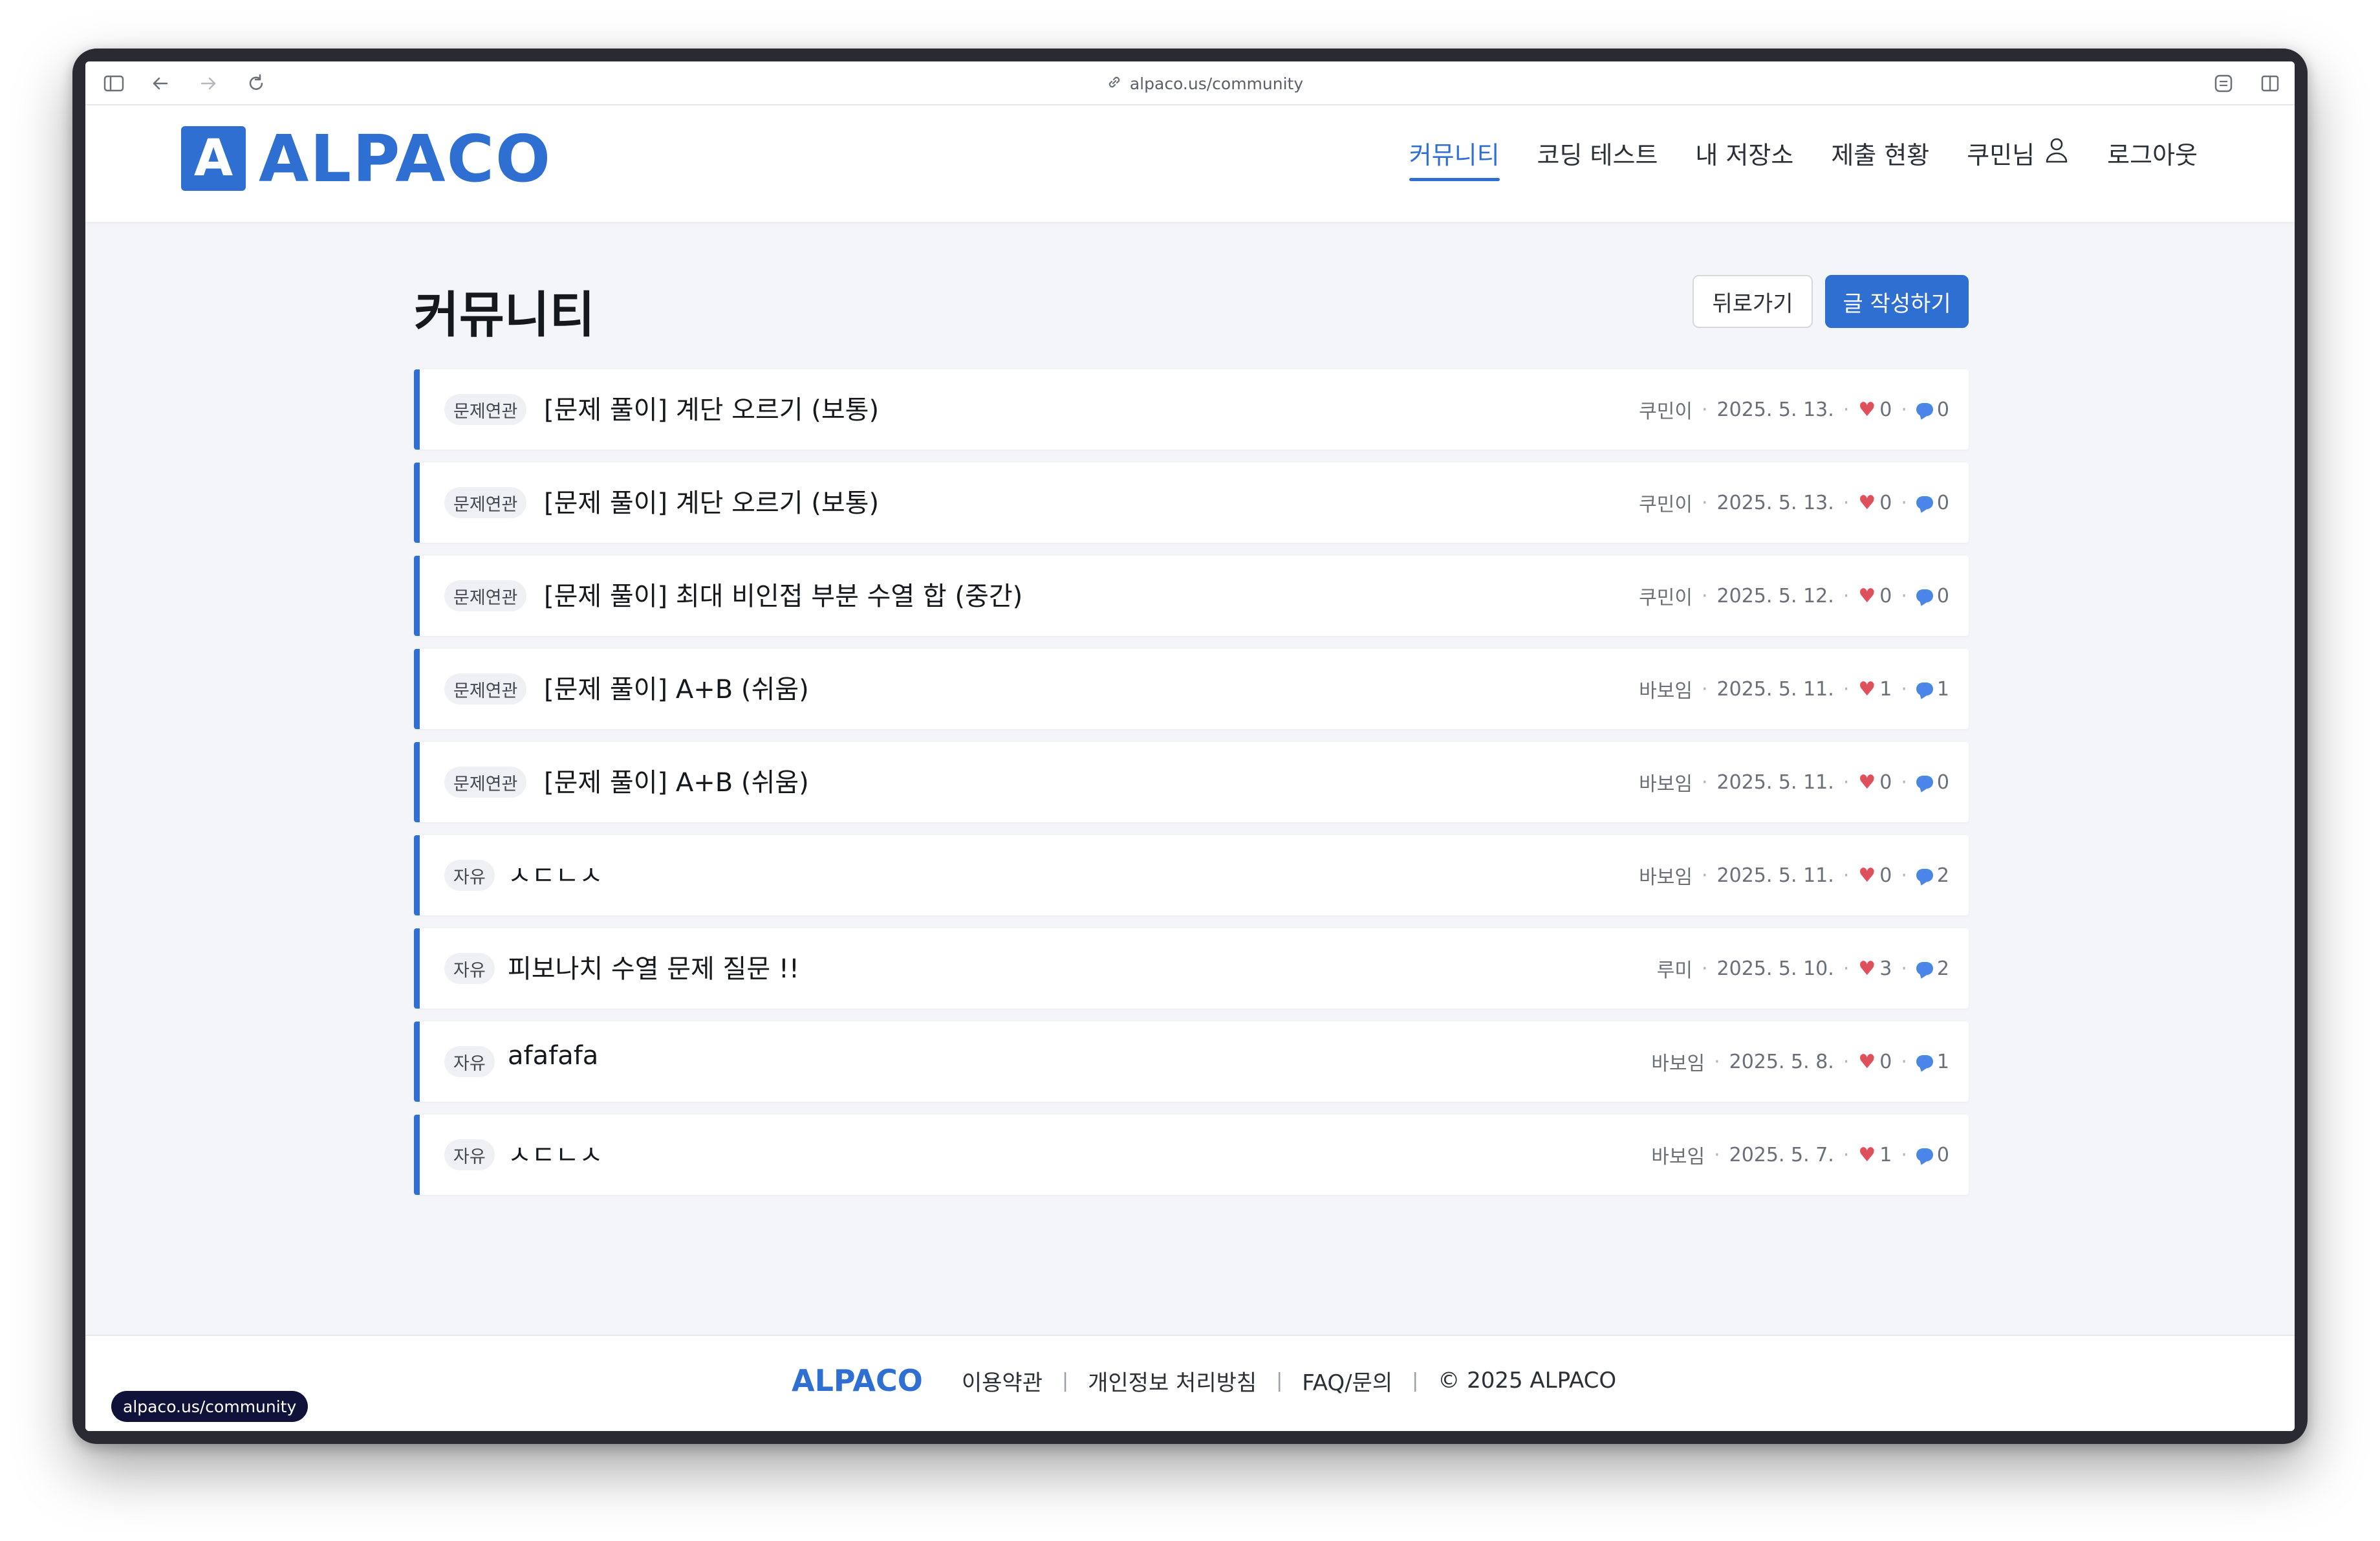 The image size is (2380, 1541). Describe the element at coordinates (160, 83) in the screenshot. I see `back-arrow-icon` at that location.